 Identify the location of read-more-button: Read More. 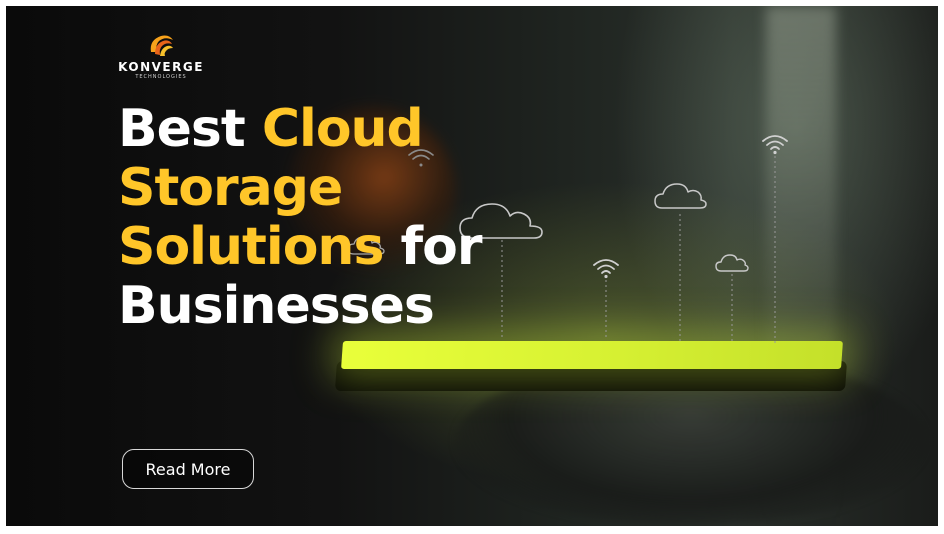
(188, 469).